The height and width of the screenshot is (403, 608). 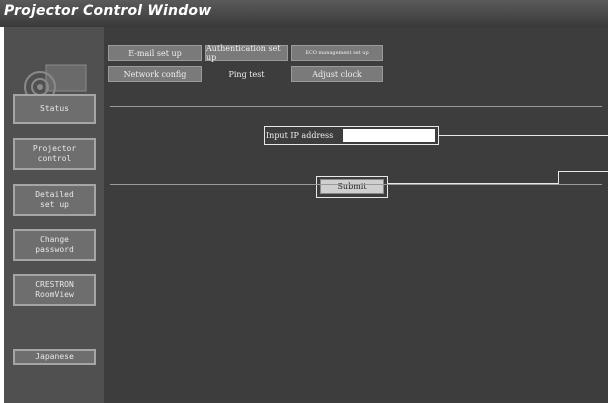 I want to click on callout-line-submit-end, so click(x=583, y=171).